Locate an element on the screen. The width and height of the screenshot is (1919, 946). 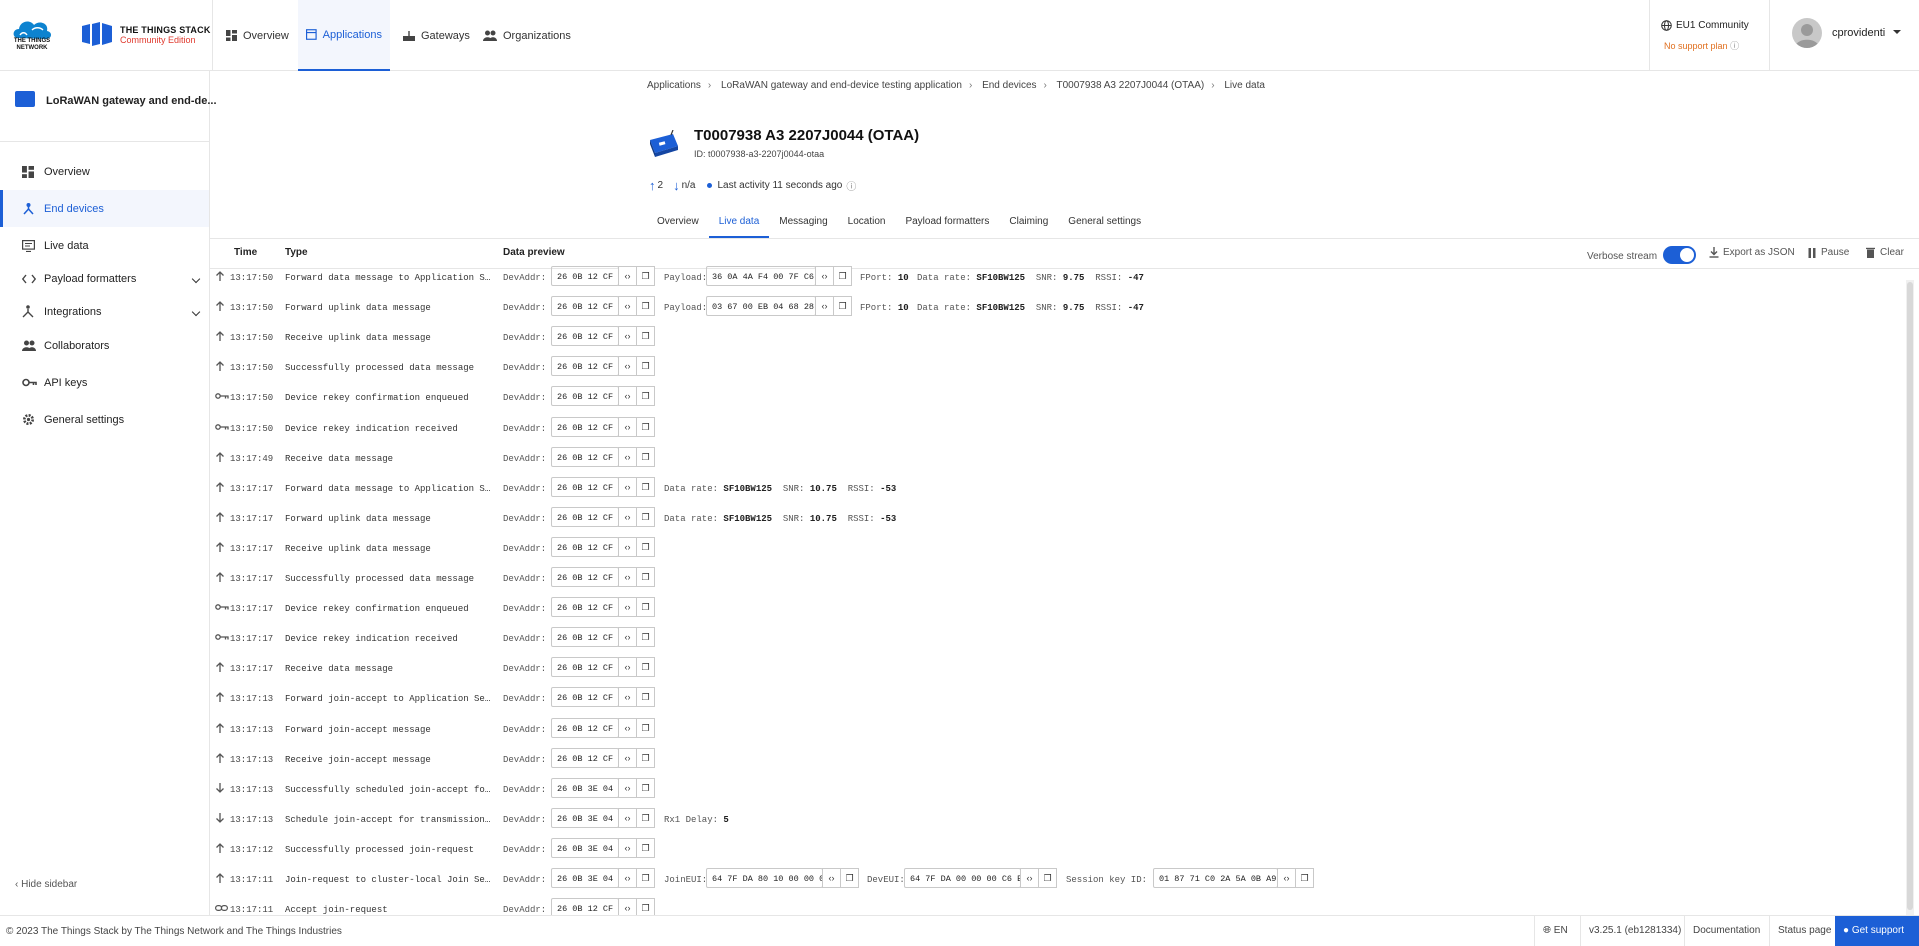
sidebar-item-collaborators: Collaborators is located at coordinates (104, 345).